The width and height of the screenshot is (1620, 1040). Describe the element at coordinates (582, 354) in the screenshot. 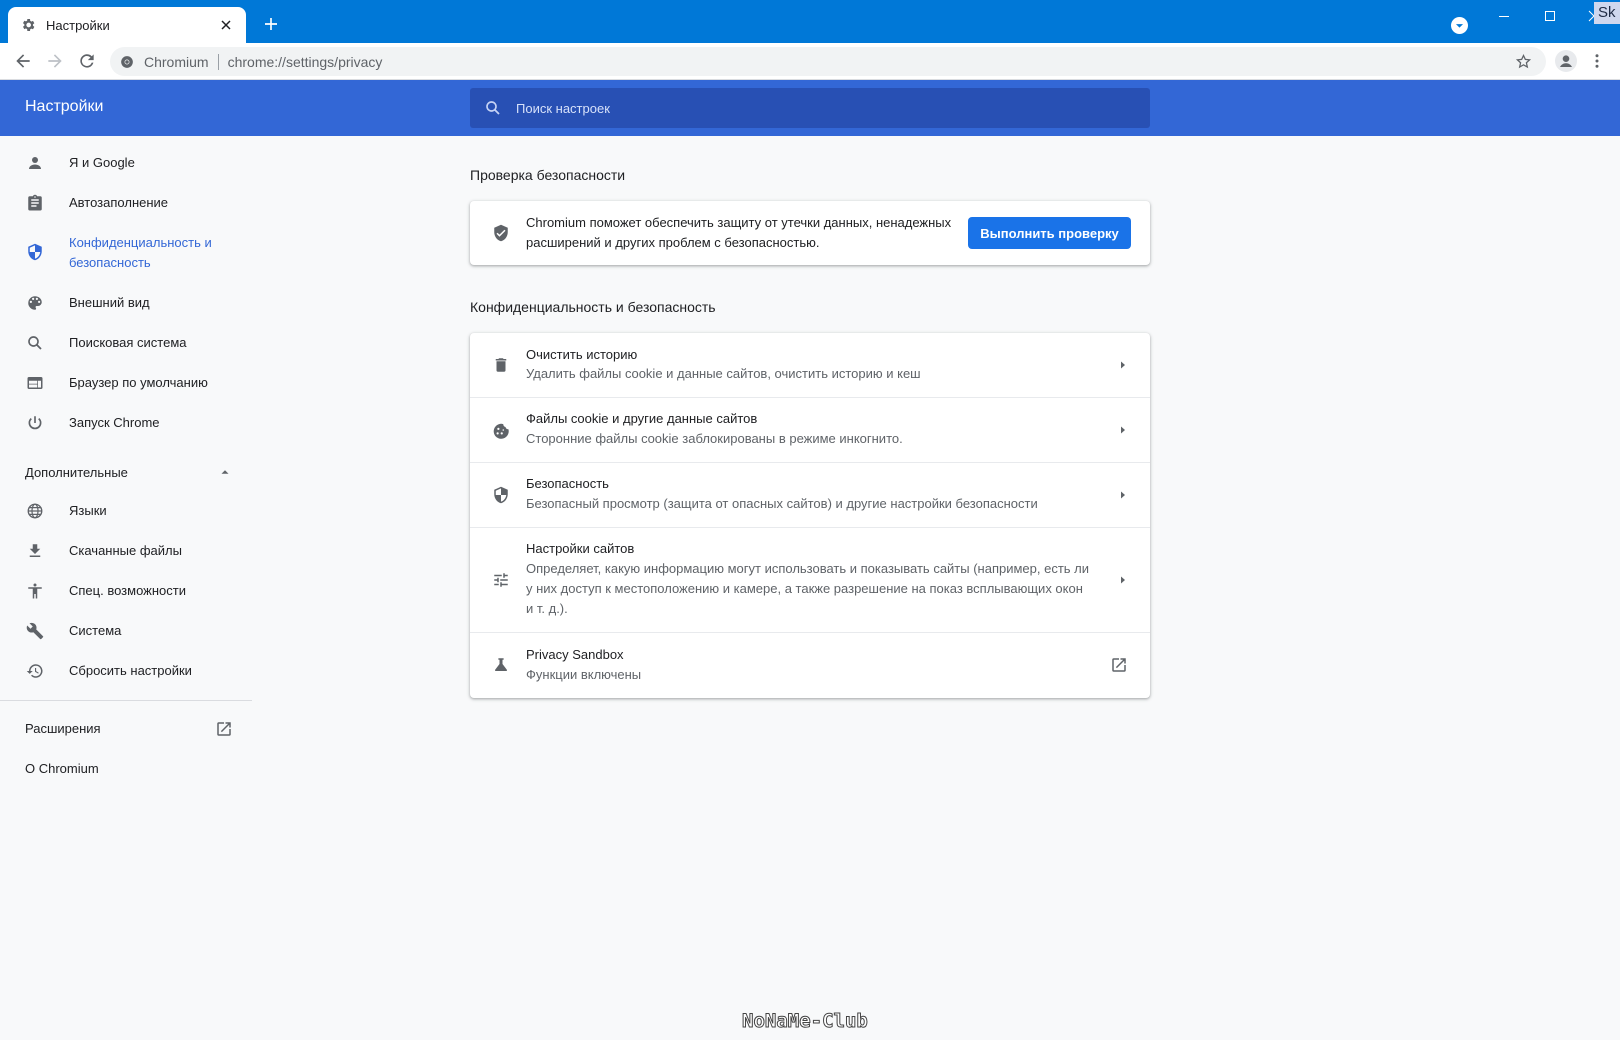

I see `row-title: Очистить историю` at that location.